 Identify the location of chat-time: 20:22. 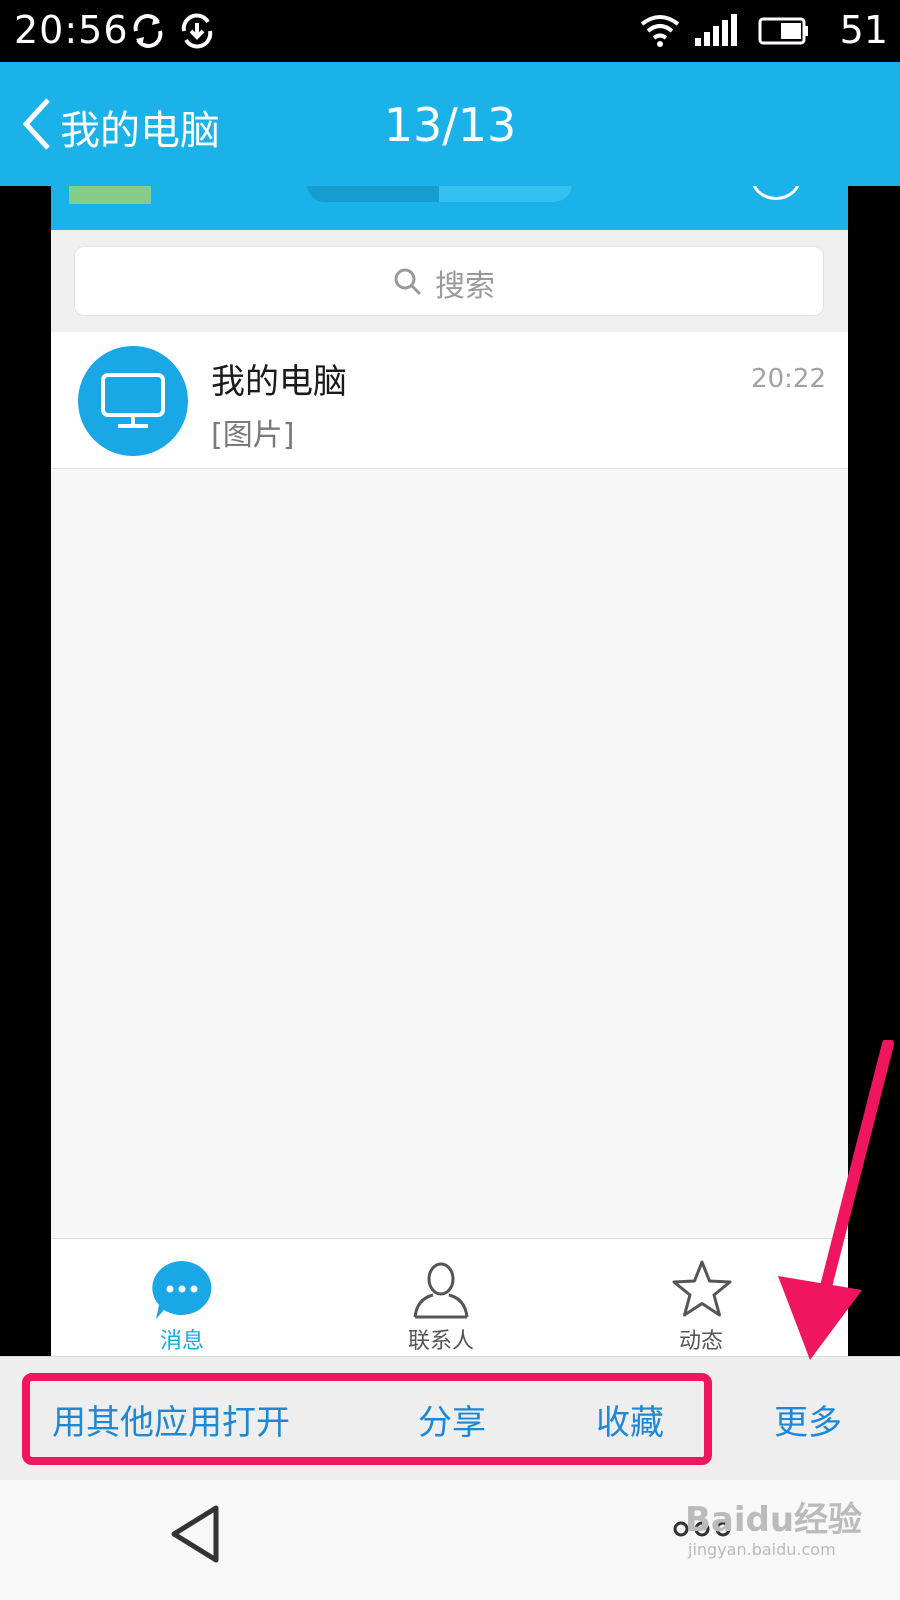
(788, 379).